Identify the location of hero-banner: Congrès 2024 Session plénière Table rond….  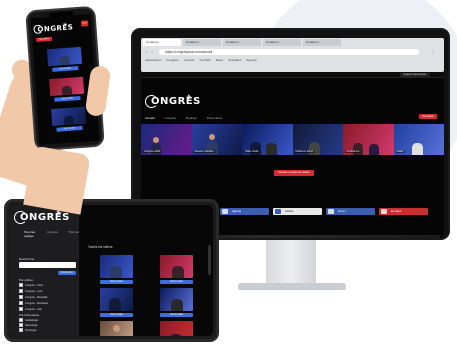
(292, 139).